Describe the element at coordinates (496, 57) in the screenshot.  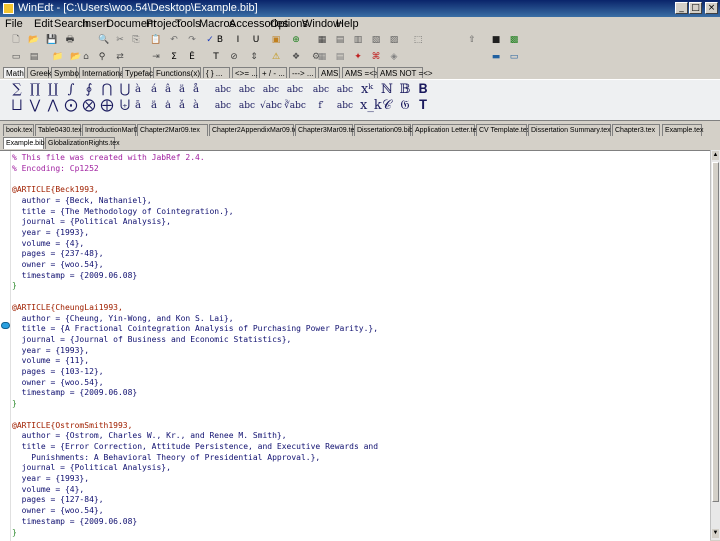
I see `terminal-icon: ▬` at that location.